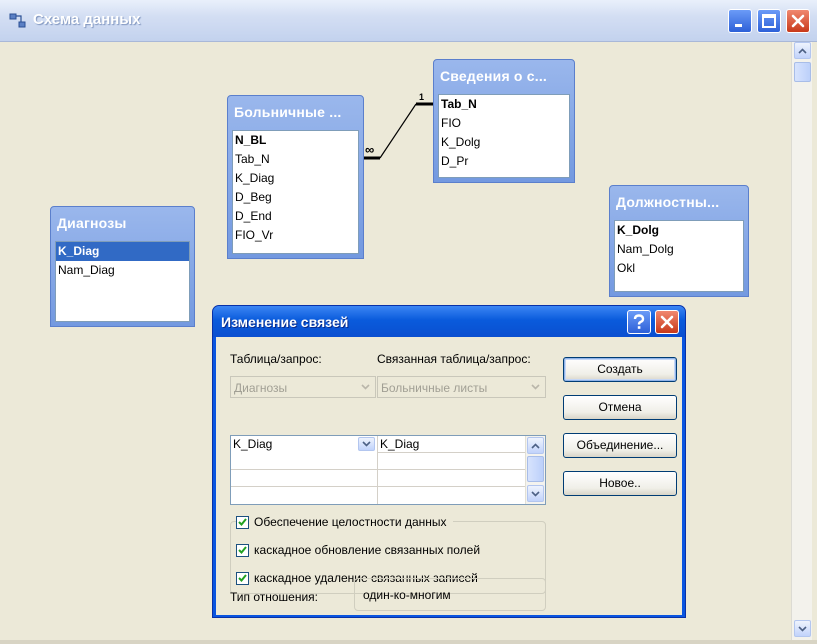  Describe the element at coordinates (366, 444) in the screenshot. I see `field-dropdown-button` at that location.